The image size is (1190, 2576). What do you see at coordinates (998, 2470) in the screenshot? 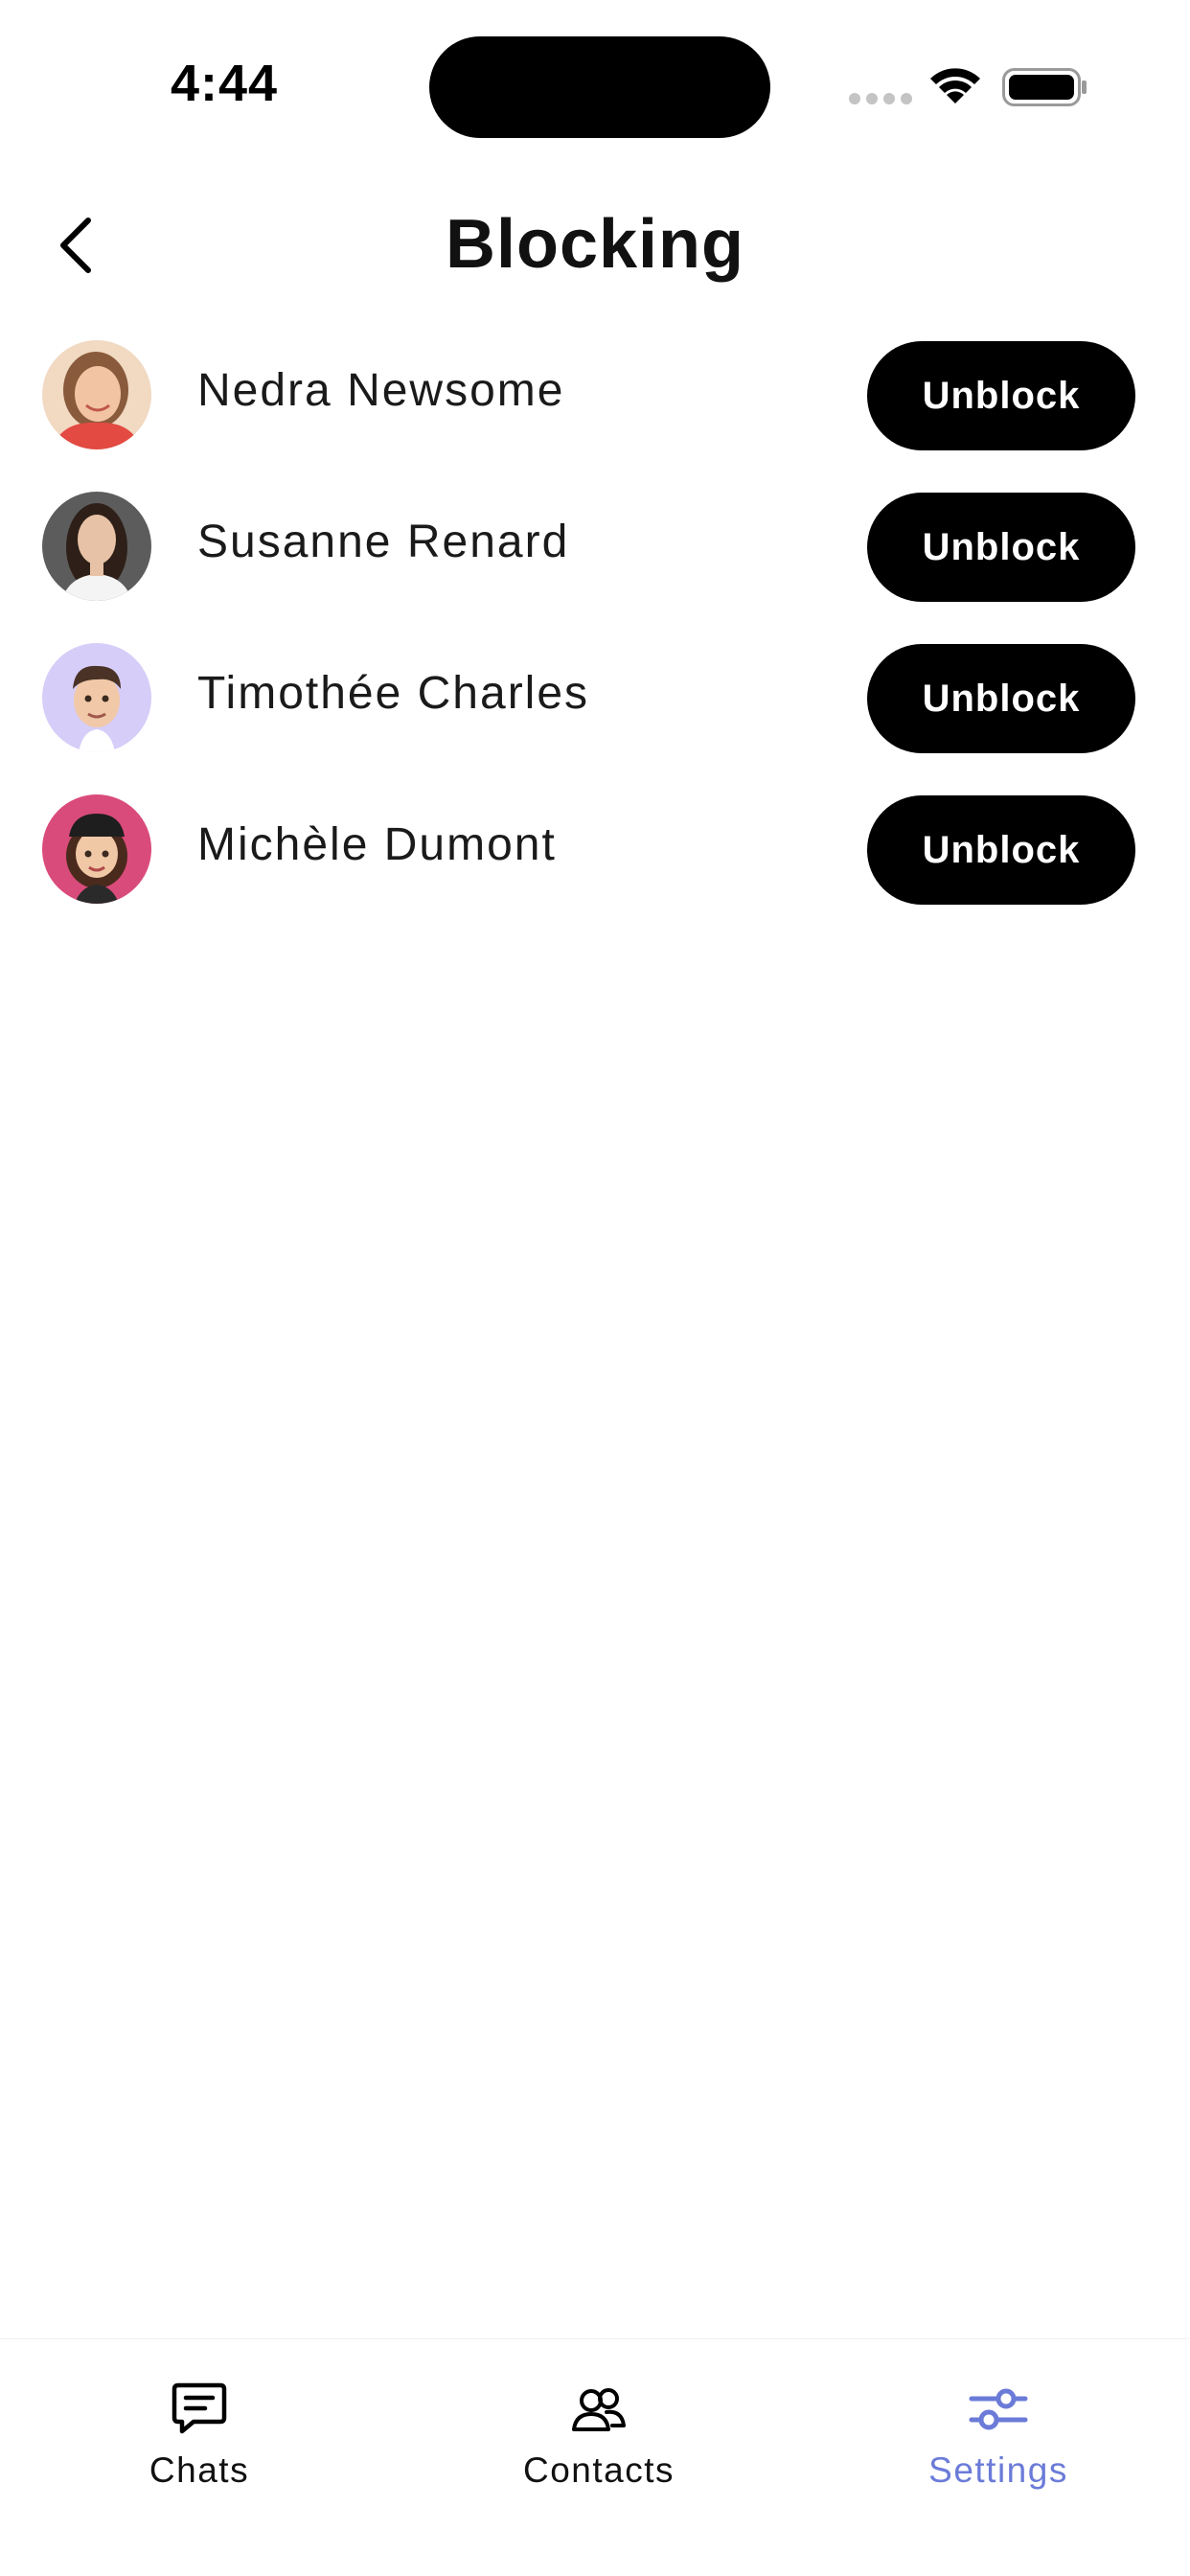
I see `tab-label: Settings` at bounding box center [998, 2470].